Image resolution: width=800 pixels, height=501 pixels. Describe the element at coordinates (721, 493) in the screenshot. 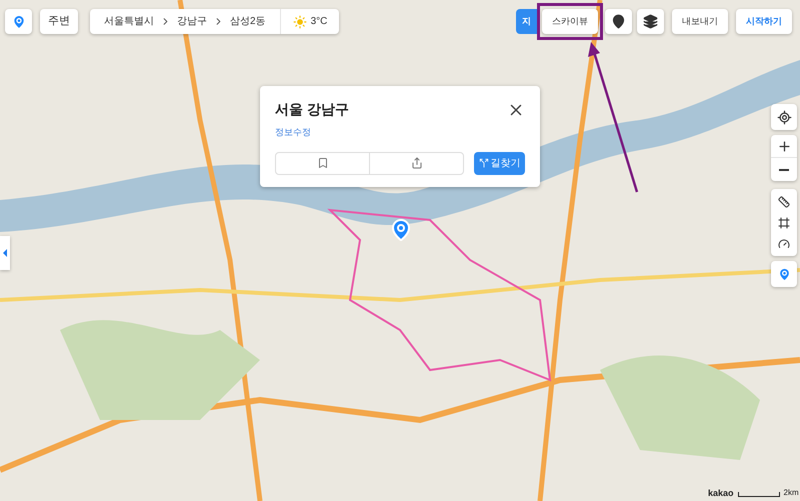

I see `kakao-logo: kakao` at that location.